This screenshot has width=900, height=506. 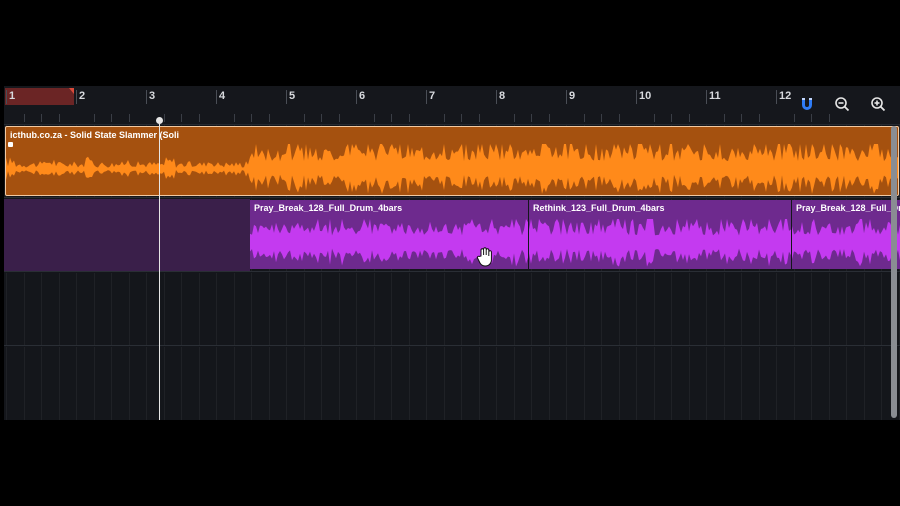 I want to click on loop-region-marker, so click(x=39, y=96).